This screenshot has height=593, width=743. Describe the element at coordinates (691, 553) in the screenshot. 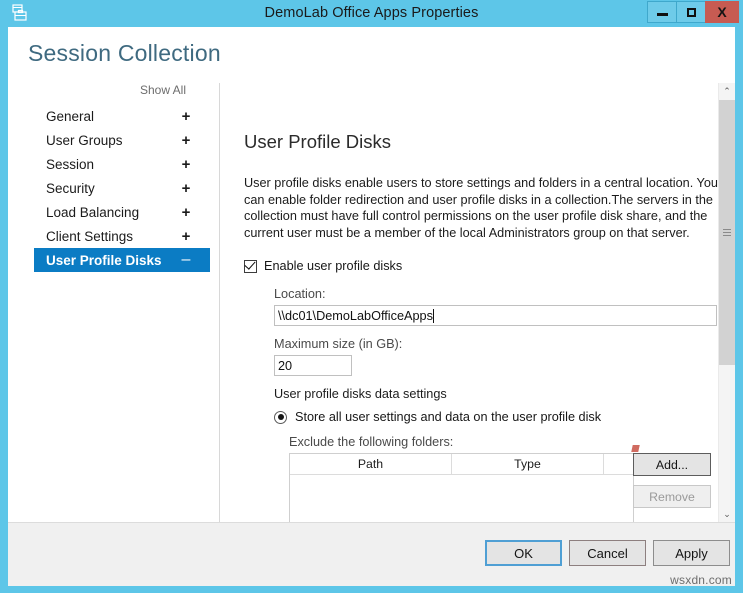

I see `apply-button: Apply` at that location.